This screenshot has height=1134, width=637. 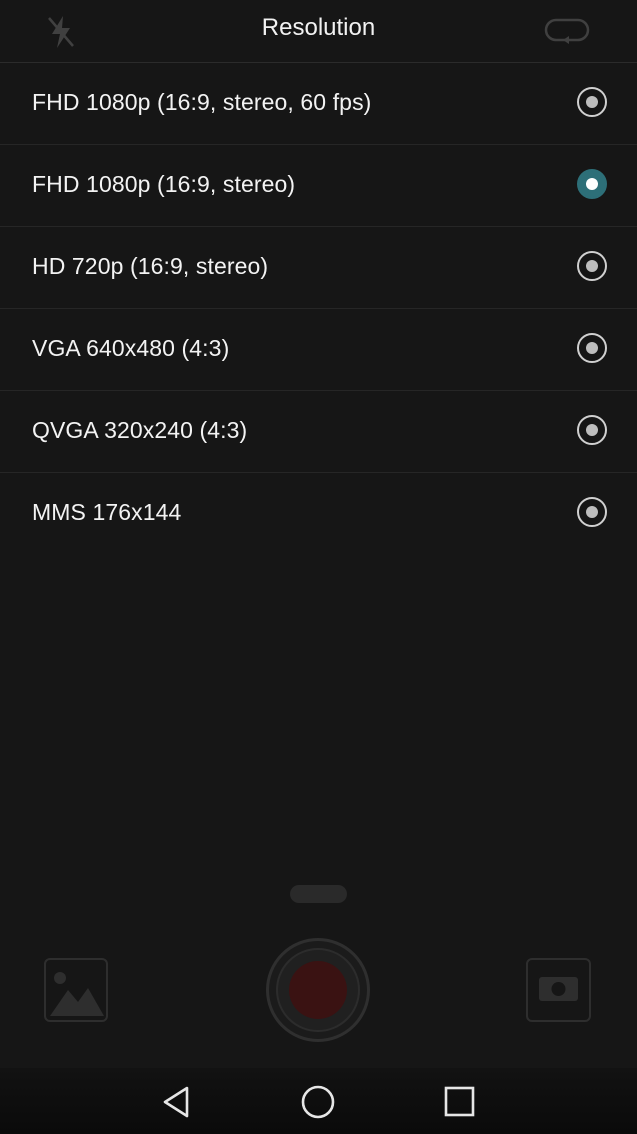 I want to click on navigation-bar, so click(x=318, y=1101).